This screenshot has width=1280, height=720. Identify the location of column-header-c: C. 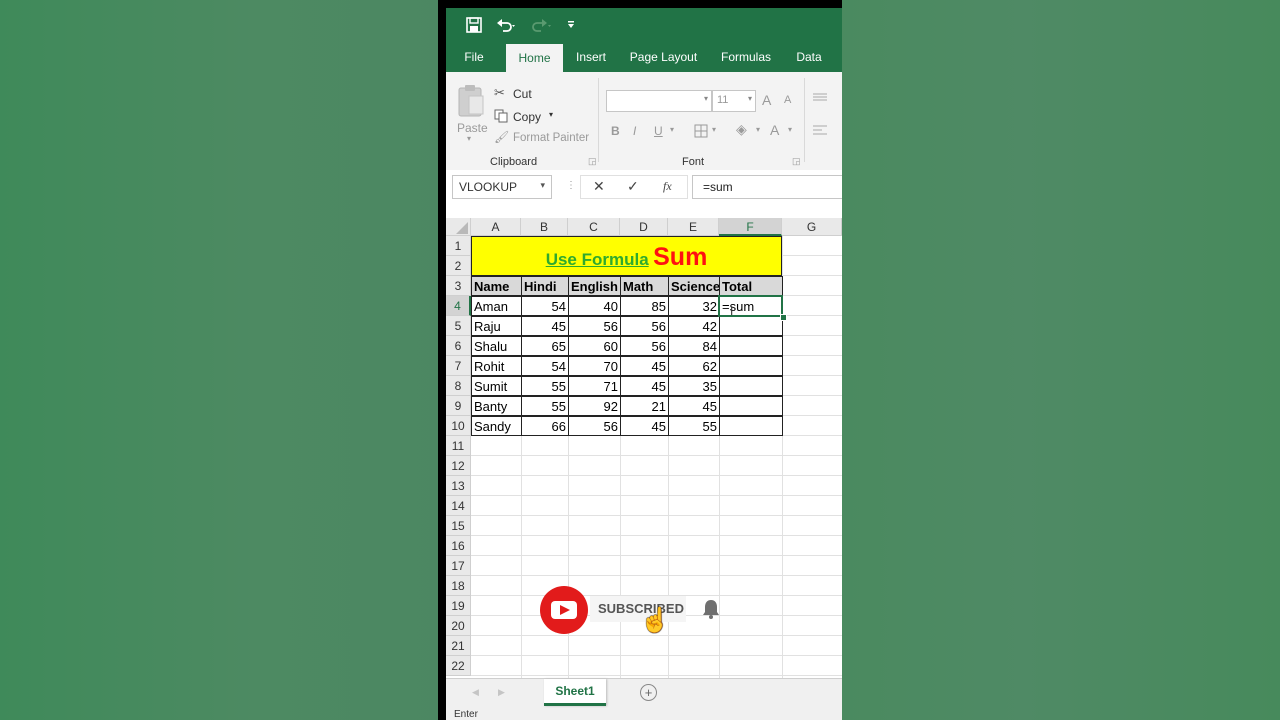
(594, 227).